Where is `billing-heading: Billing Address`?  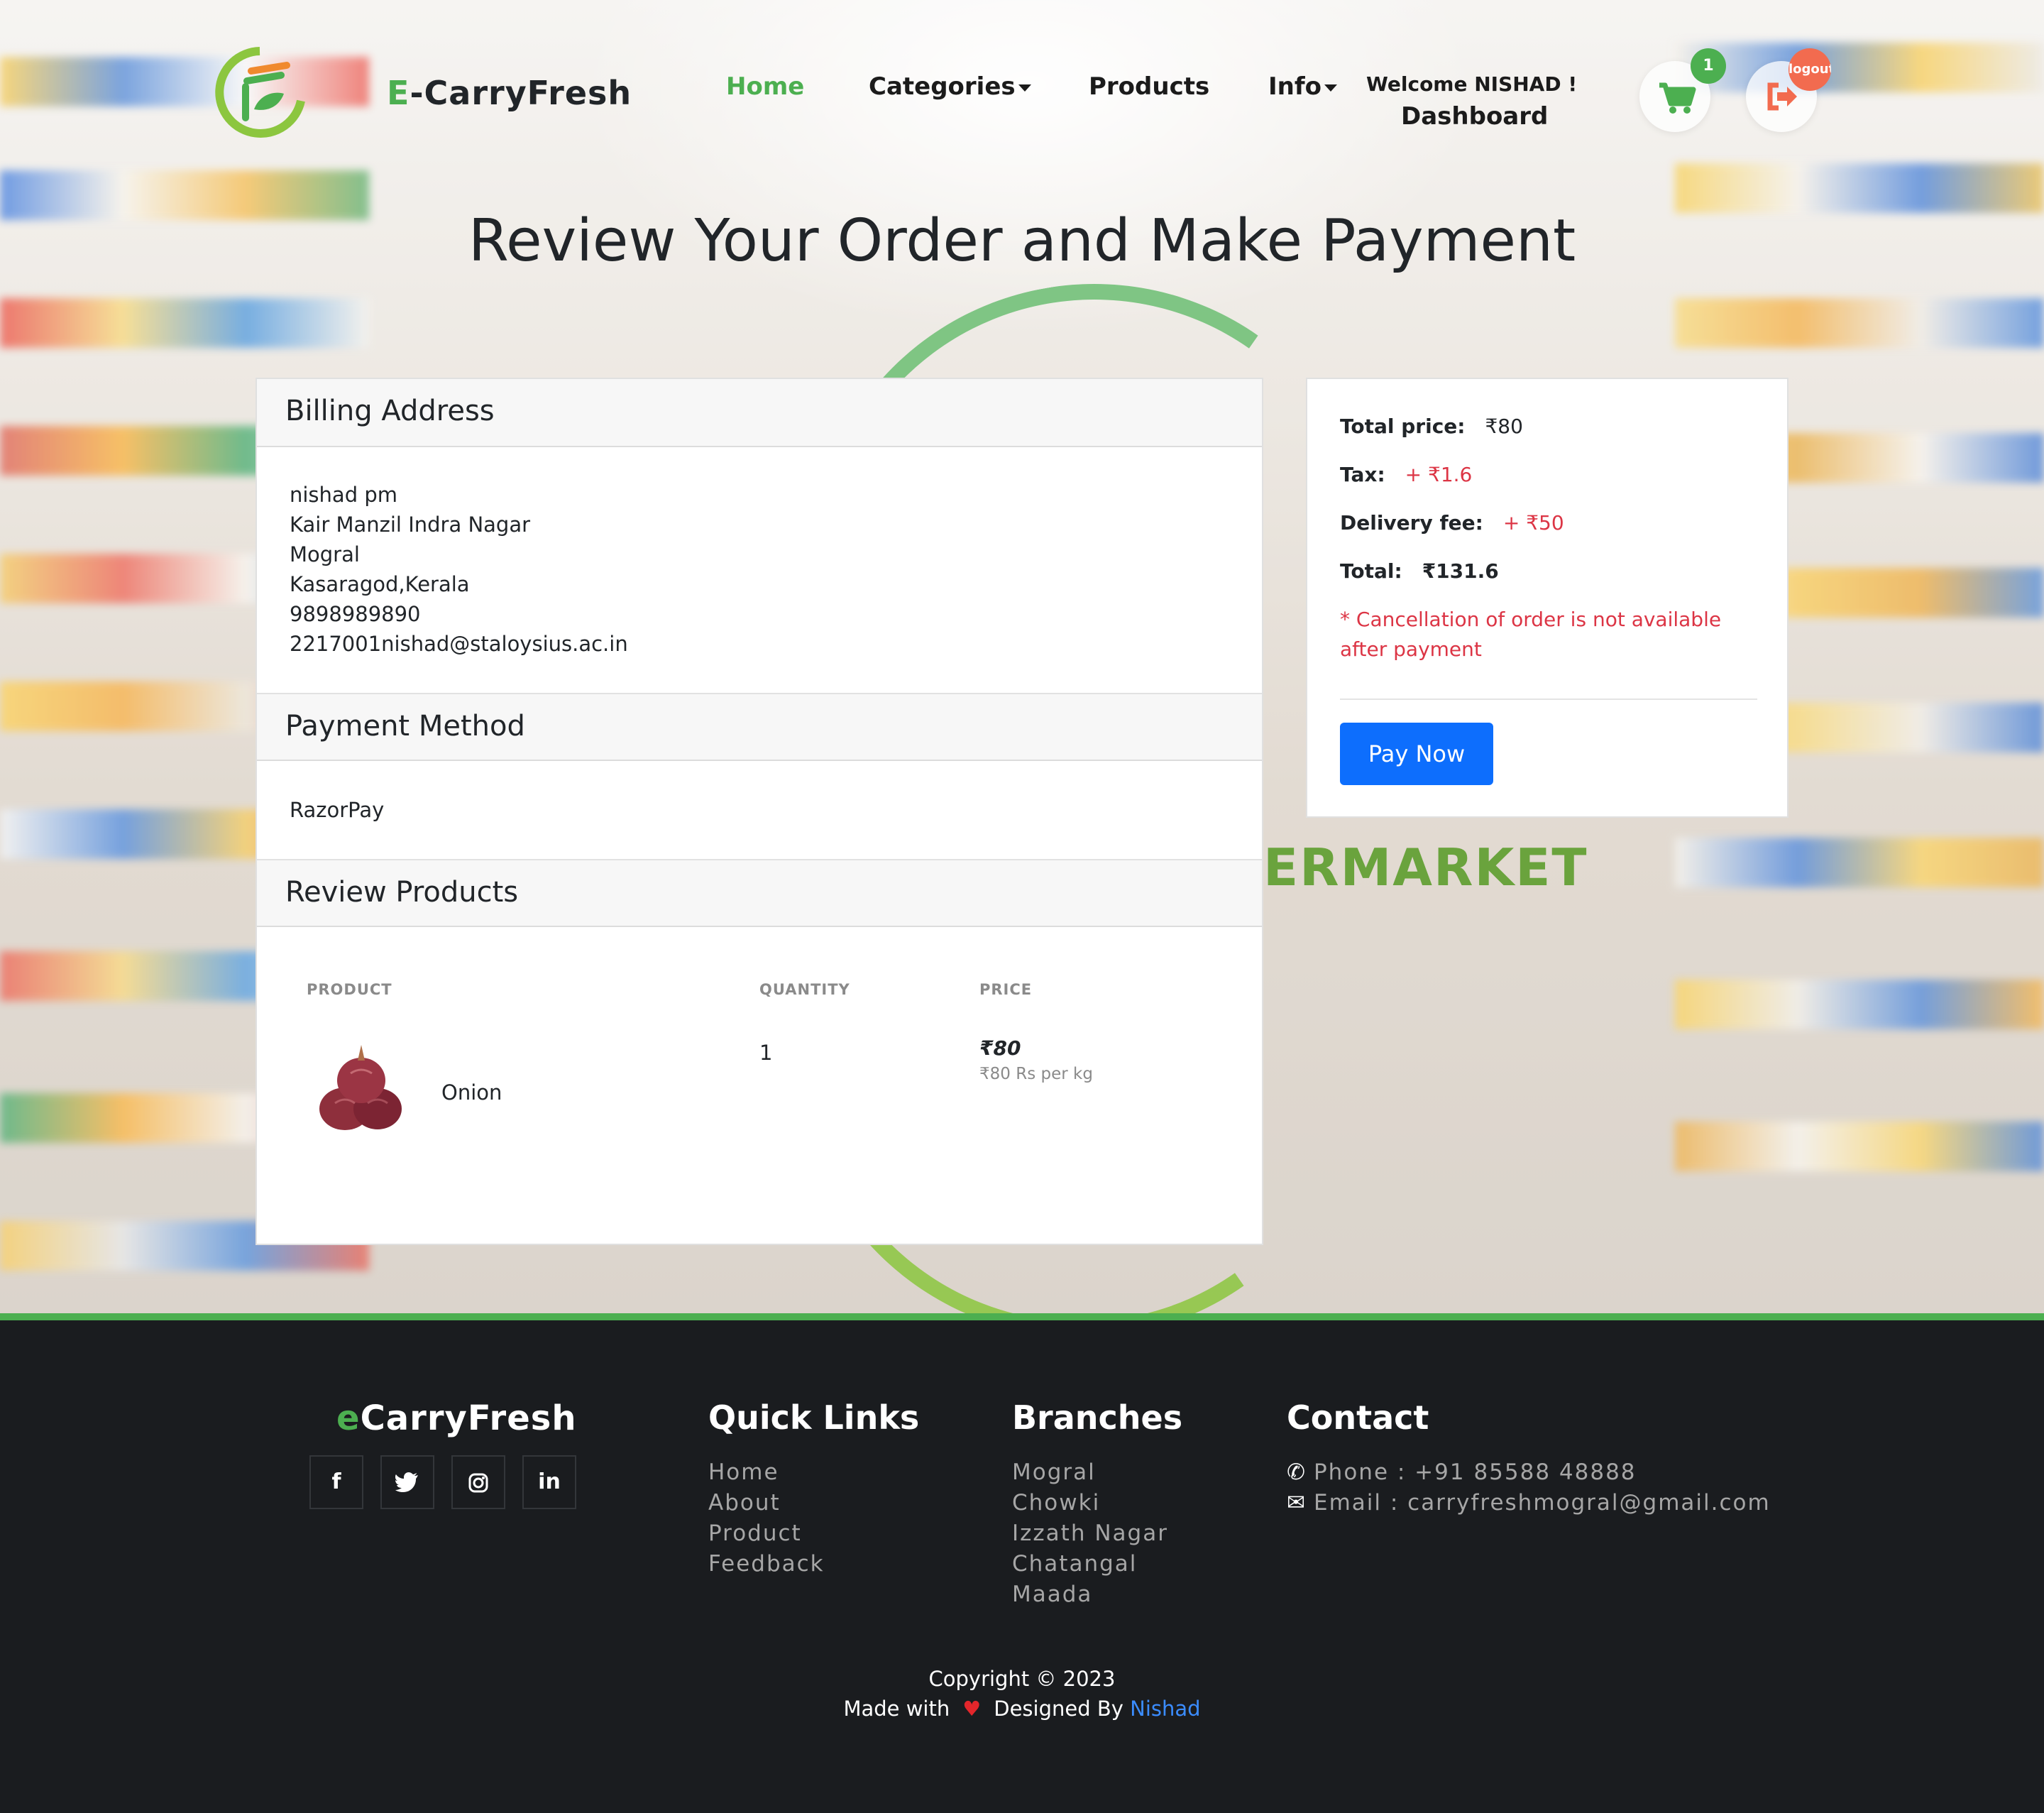 billing-heading: Billing Address is located at coordinates (390, 411).